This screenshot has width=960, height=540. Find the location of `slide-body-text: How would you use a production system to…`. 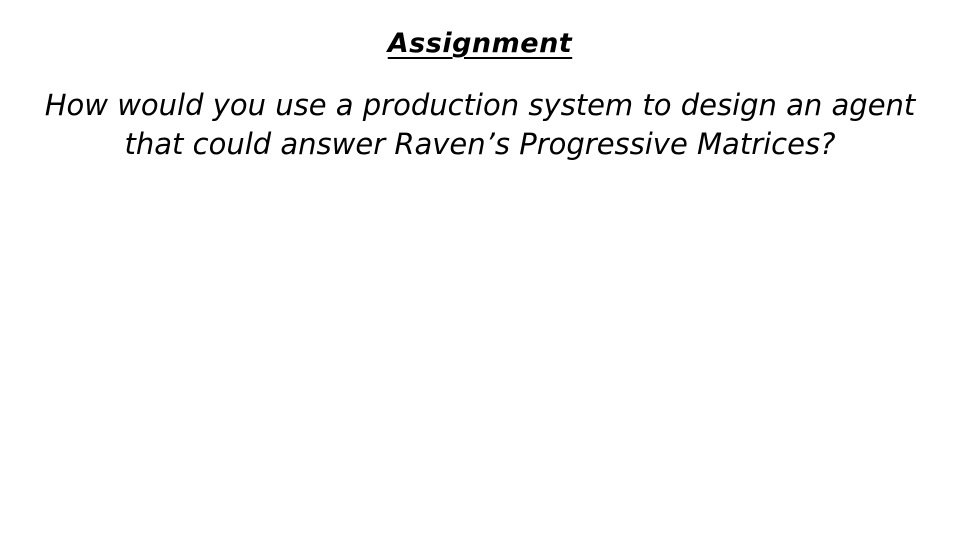

slide-body-text: How would you use a production system to… is located at coordinates (480, 124).